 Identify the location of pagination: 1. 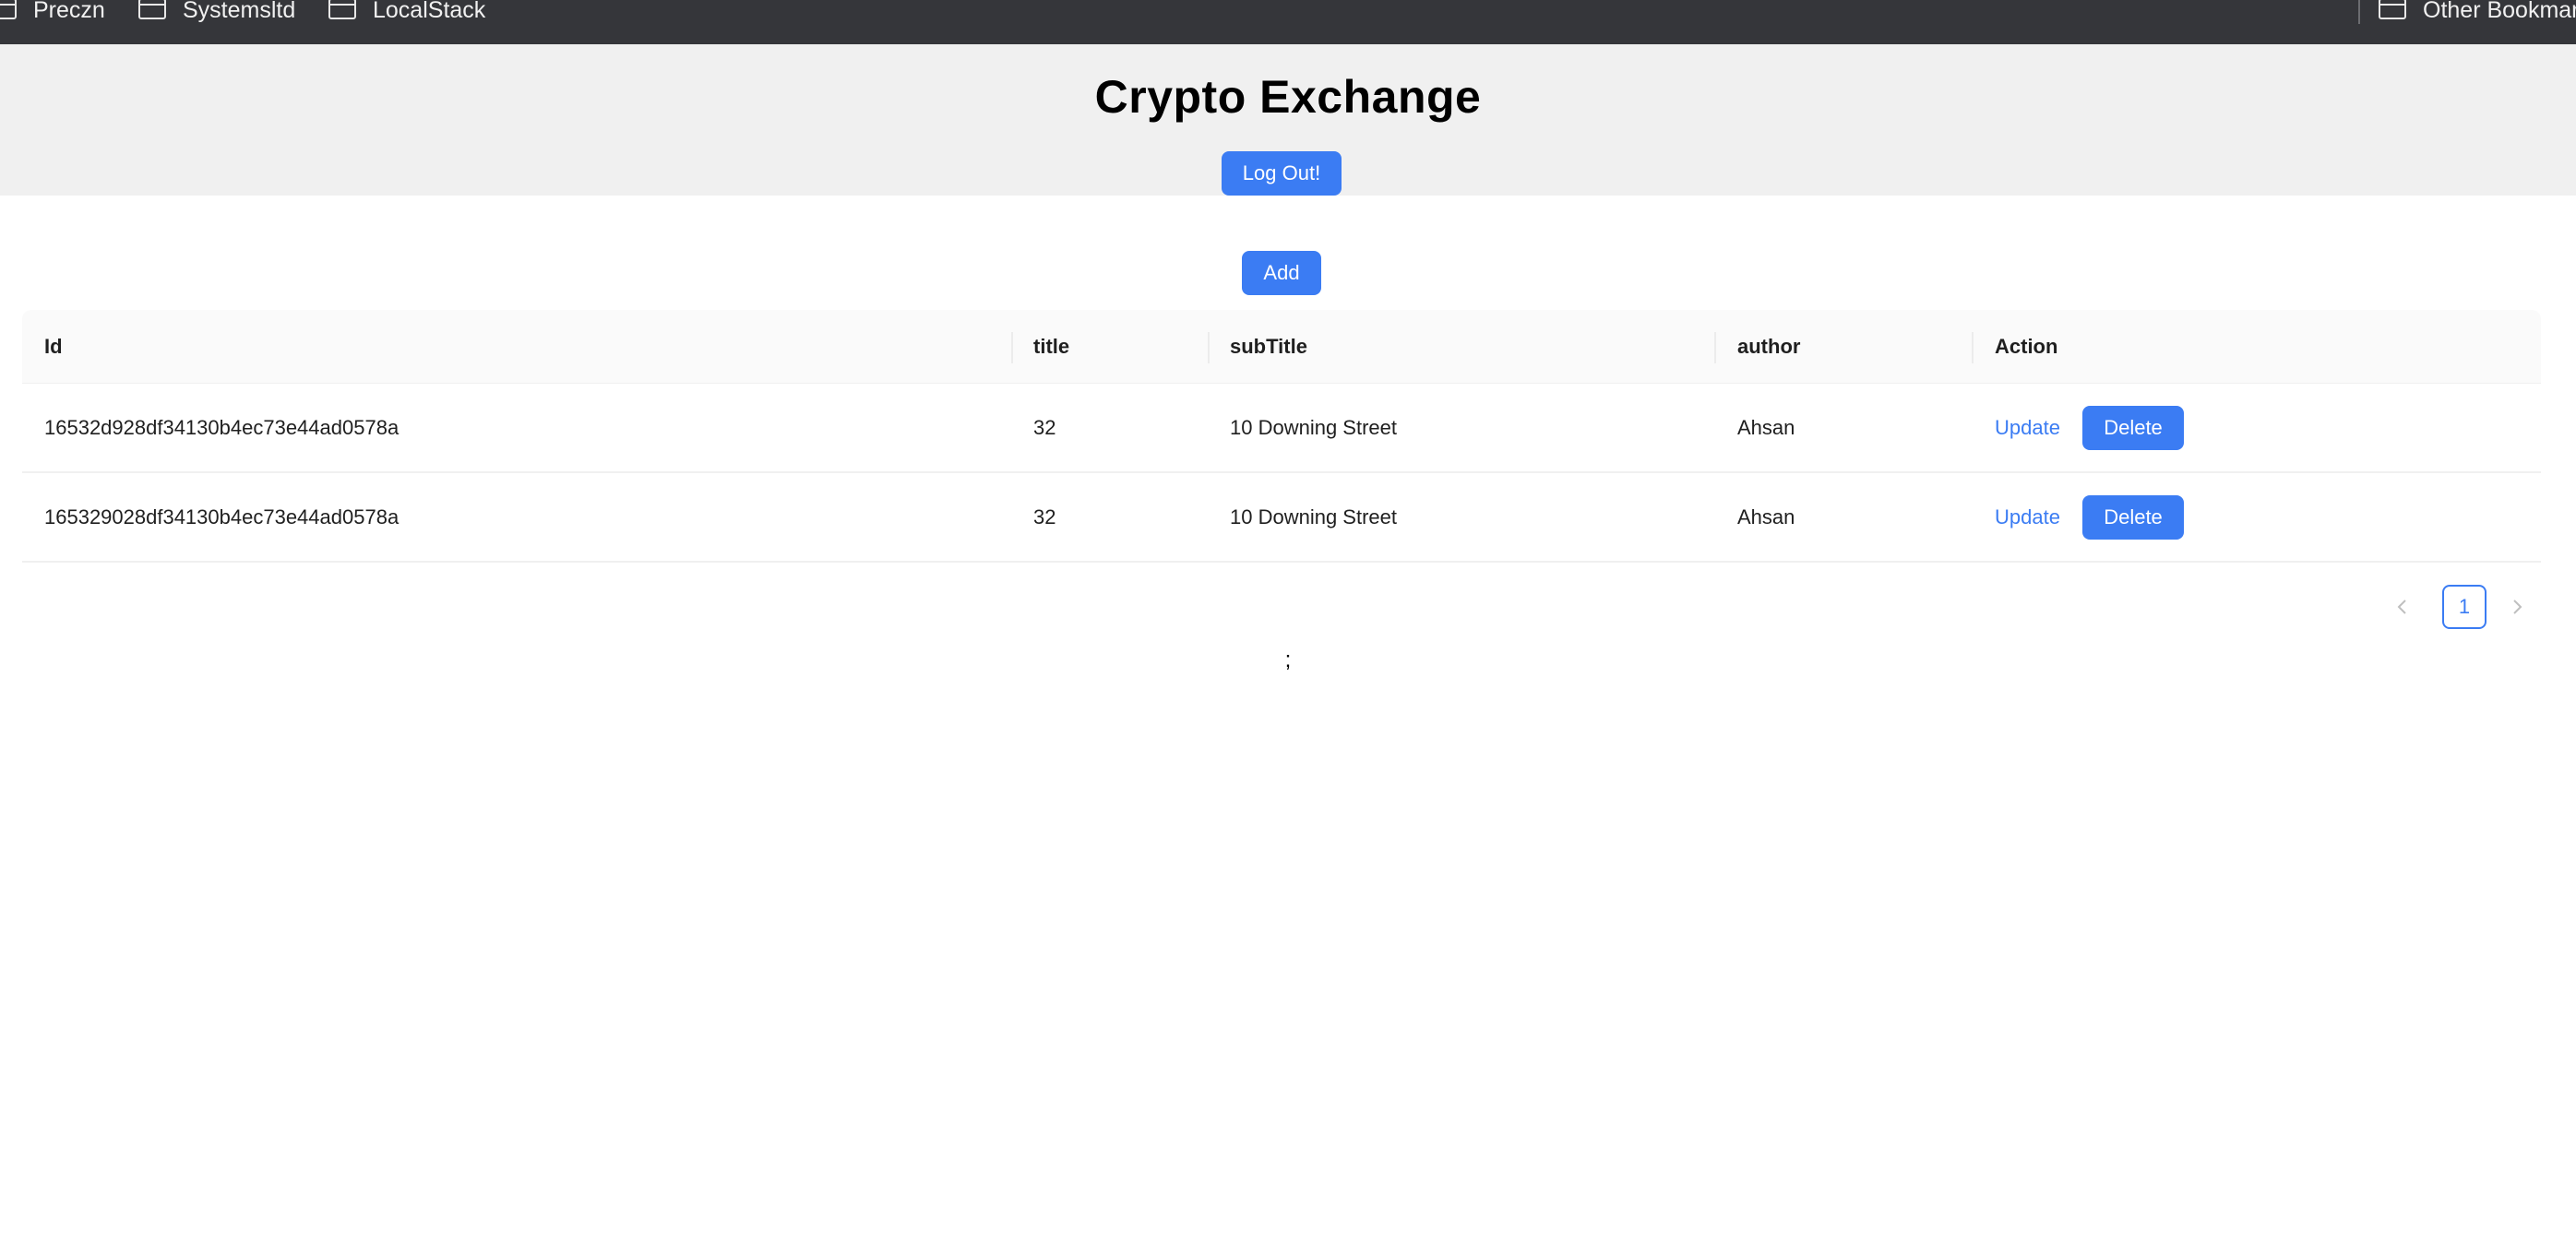
(2463, 607).